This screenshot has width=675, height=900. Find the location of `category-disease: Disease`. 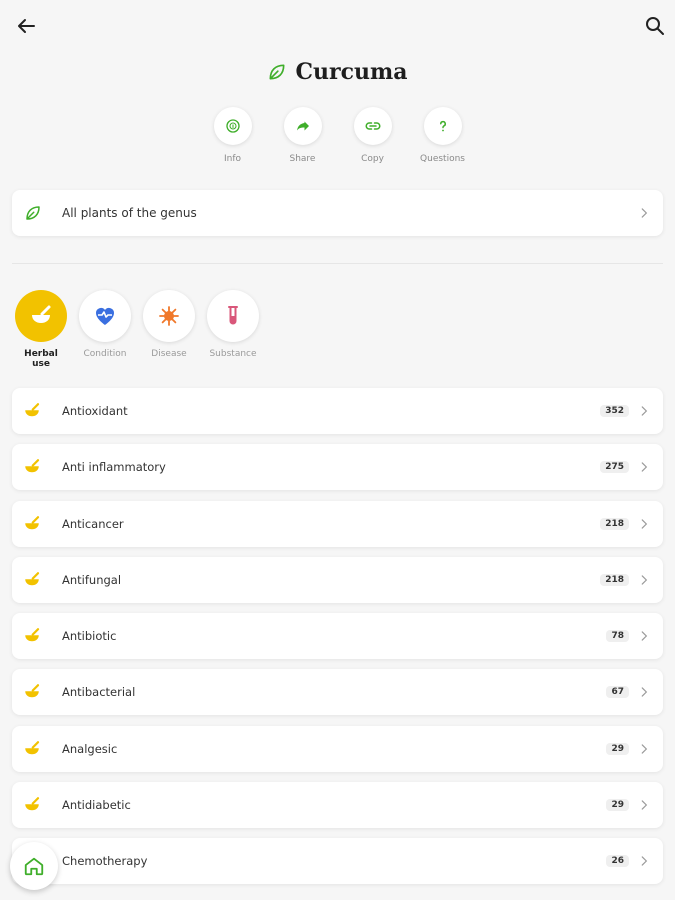

category-disease: Disease is located at coordinates (169, 331).